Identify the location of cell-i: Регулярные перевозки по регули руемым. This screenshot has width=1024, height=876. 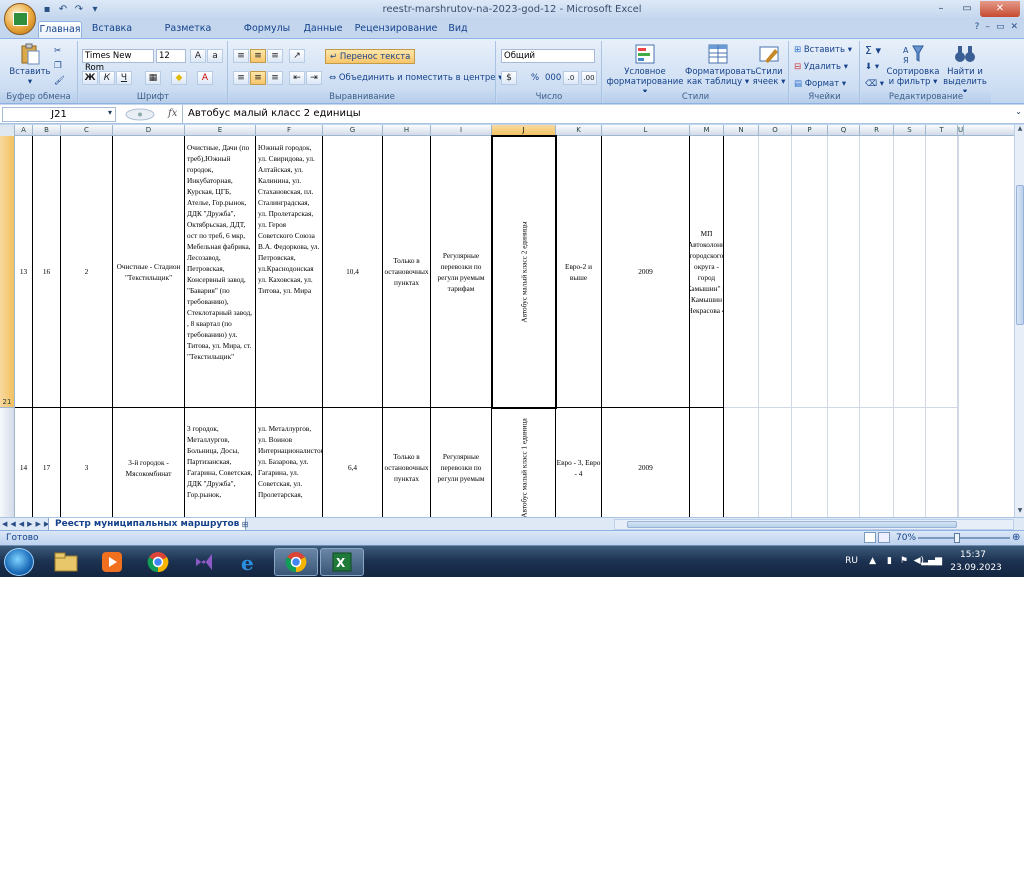
(461, 462).